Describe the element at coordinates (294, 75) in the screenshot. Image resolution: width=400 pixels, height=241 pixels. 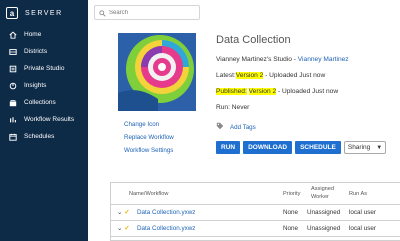
I see `latest-version-suffix: - Uploaded Just now` at that location.